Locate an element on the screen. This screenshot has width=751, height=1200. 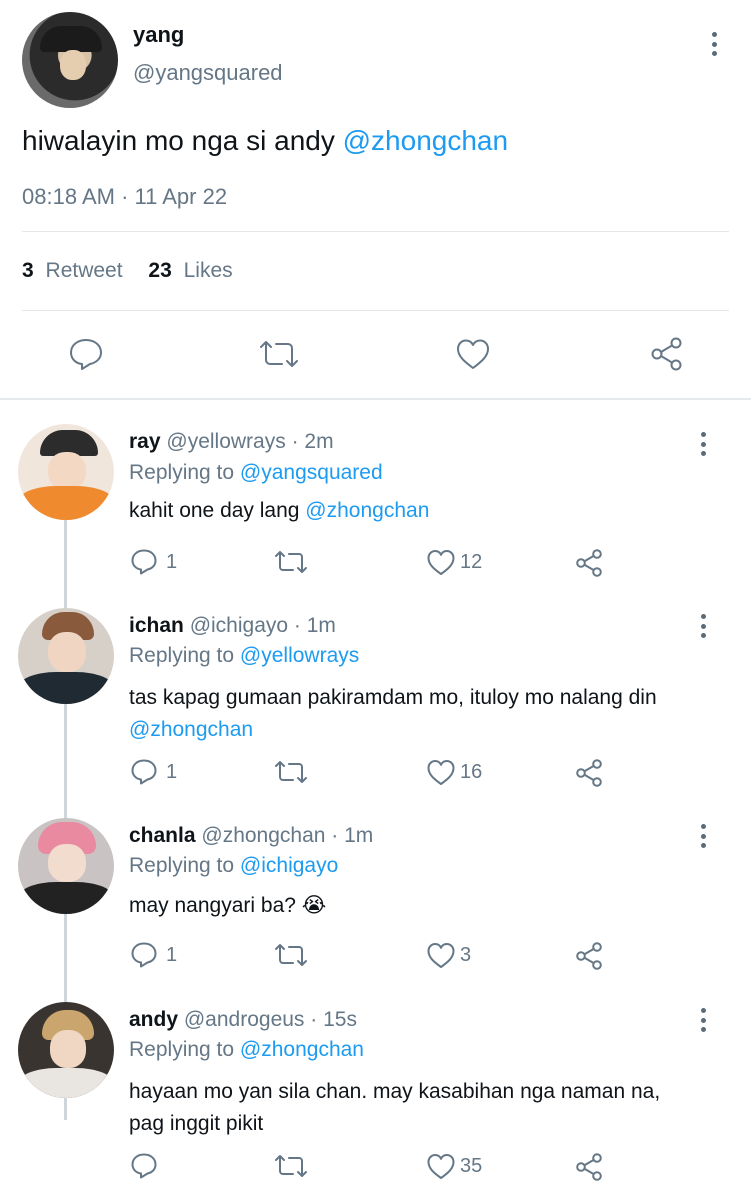
replying-to-link: @ichigayo is located at coordinates (289, 865).